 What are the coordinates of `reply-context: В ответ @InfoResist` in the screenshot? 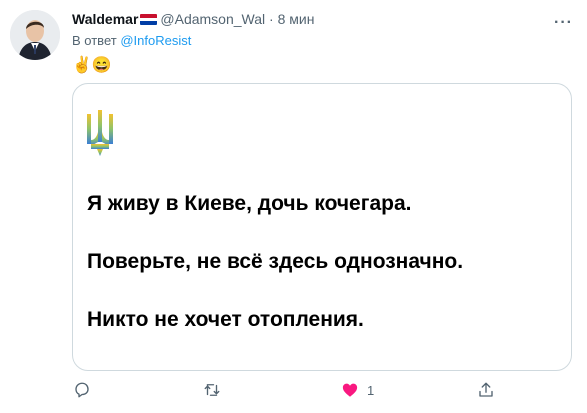 It's located at (131, 40).